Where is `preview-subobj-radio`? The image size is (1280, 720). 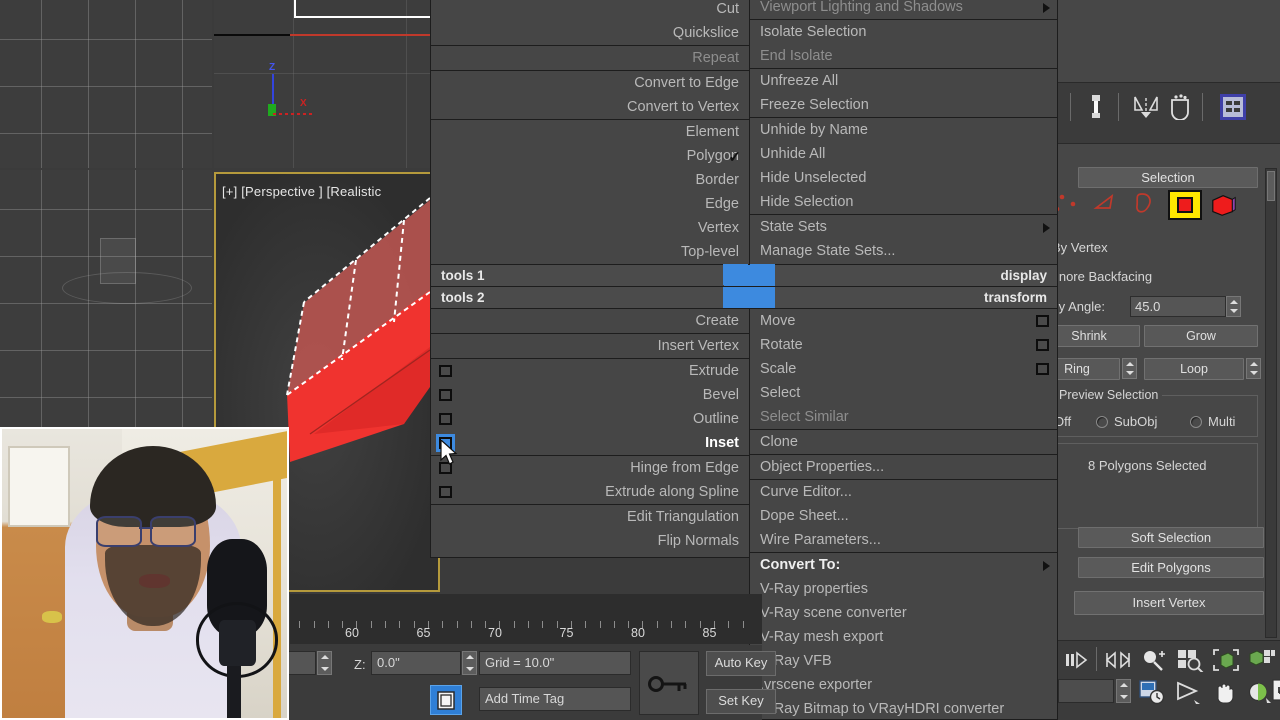 preview-subobj-radio is located at coordinates (1102, 422).